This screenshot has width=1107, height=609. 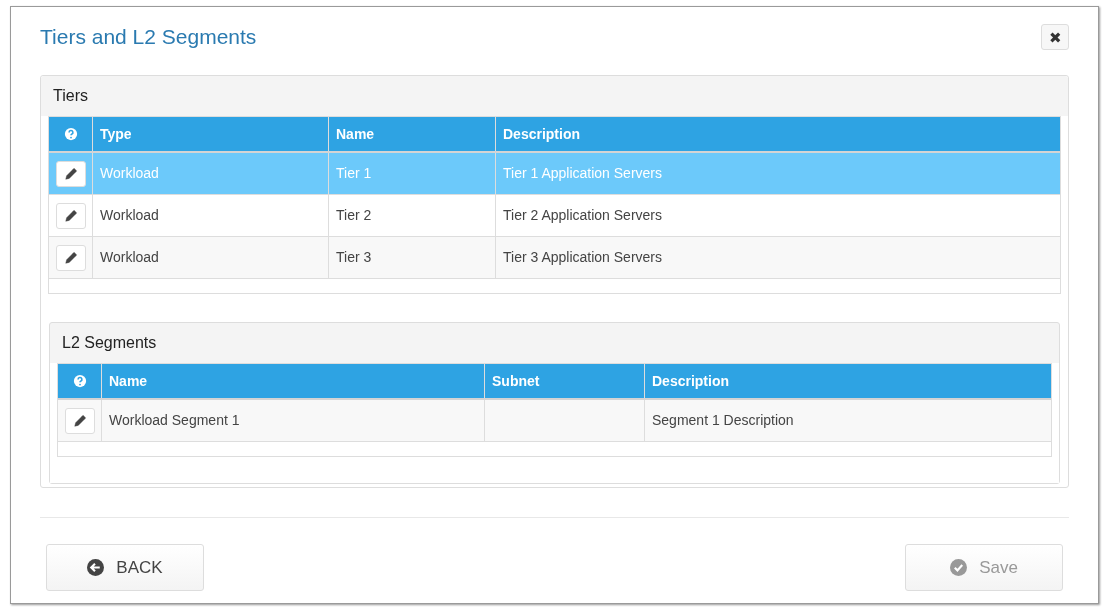 What do you see at coordinates (96, 567) in the screenshot?
I see `back-arrow-icon` at bounding box center [96, 567].